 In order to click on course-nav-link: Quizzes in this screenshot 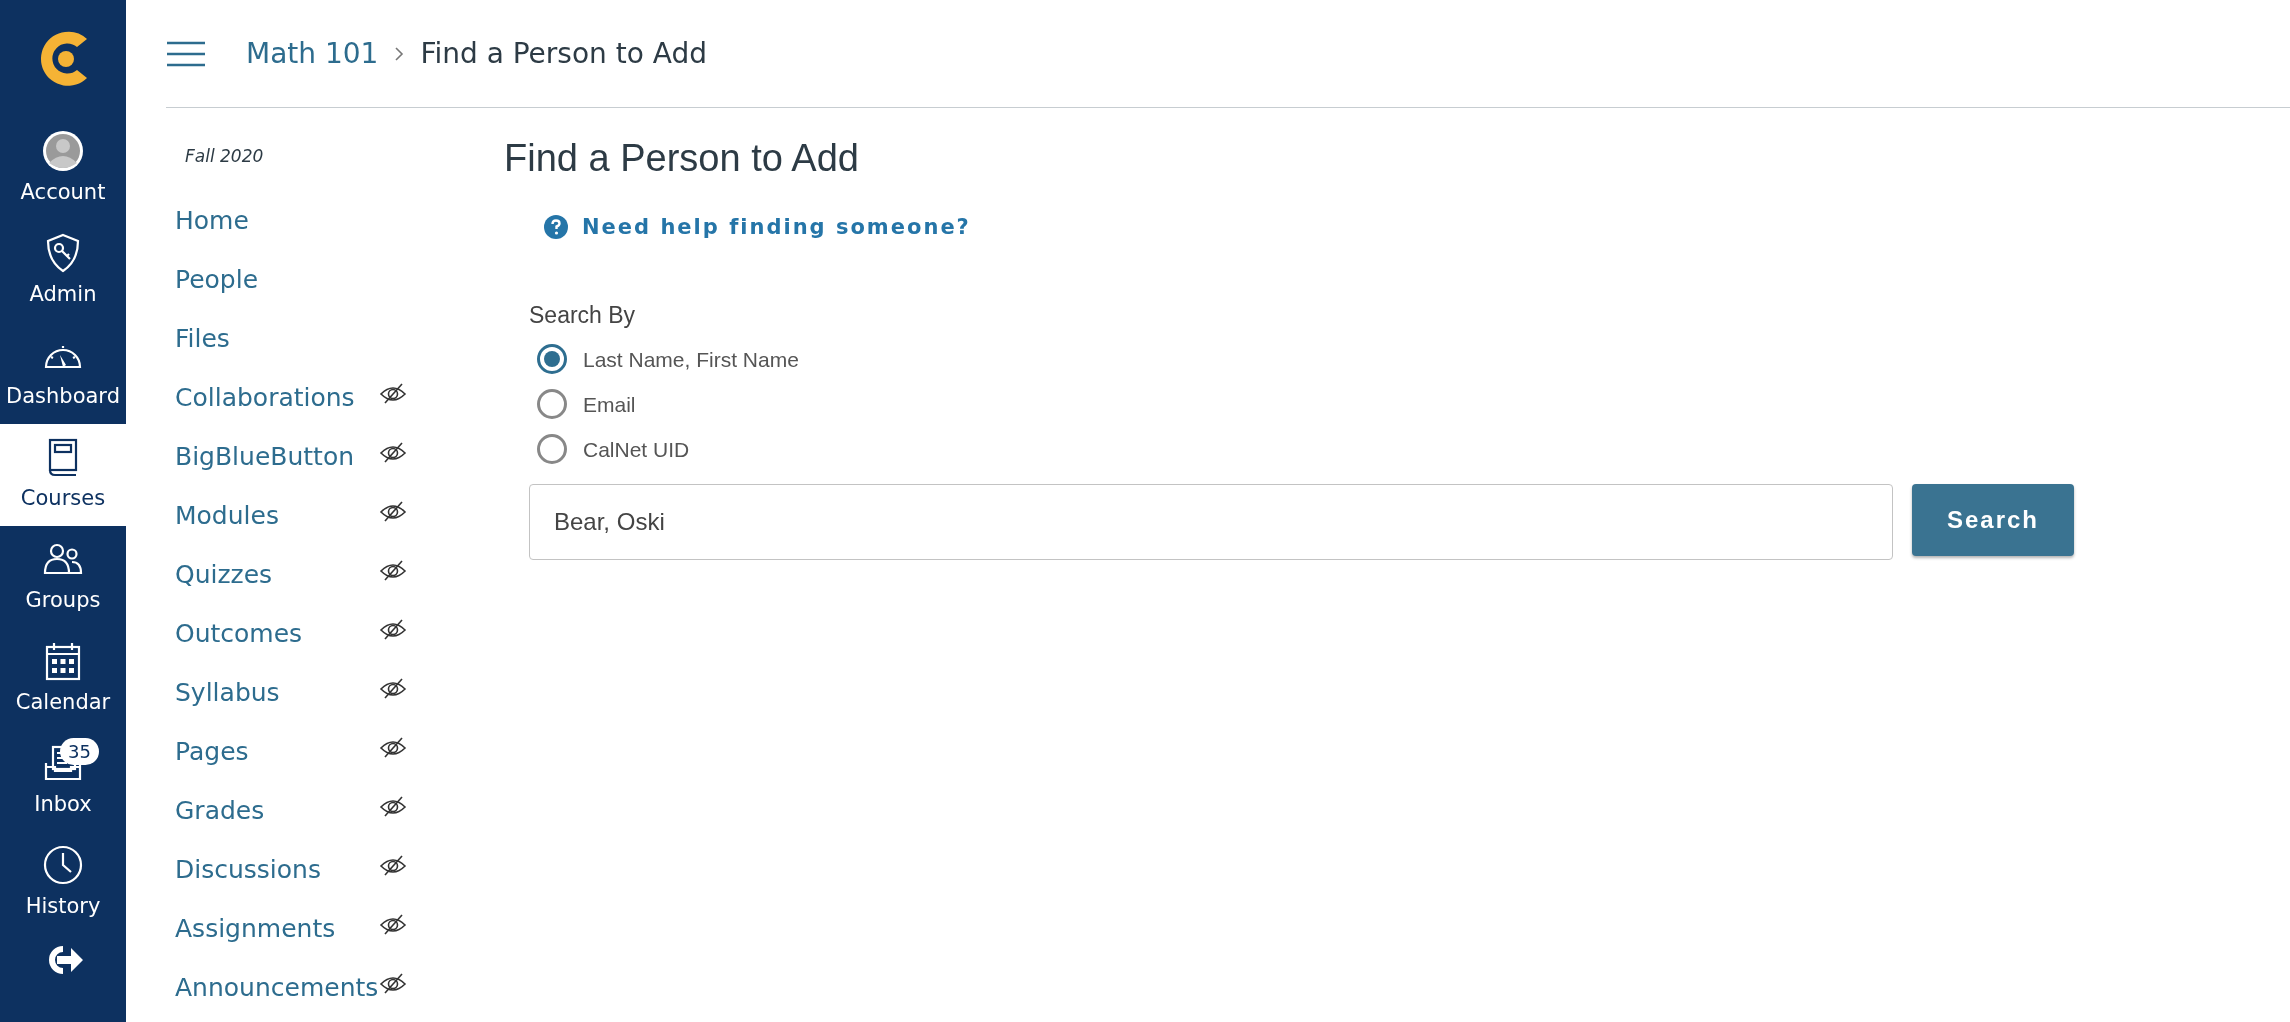, I will do `click(277, 575)`.